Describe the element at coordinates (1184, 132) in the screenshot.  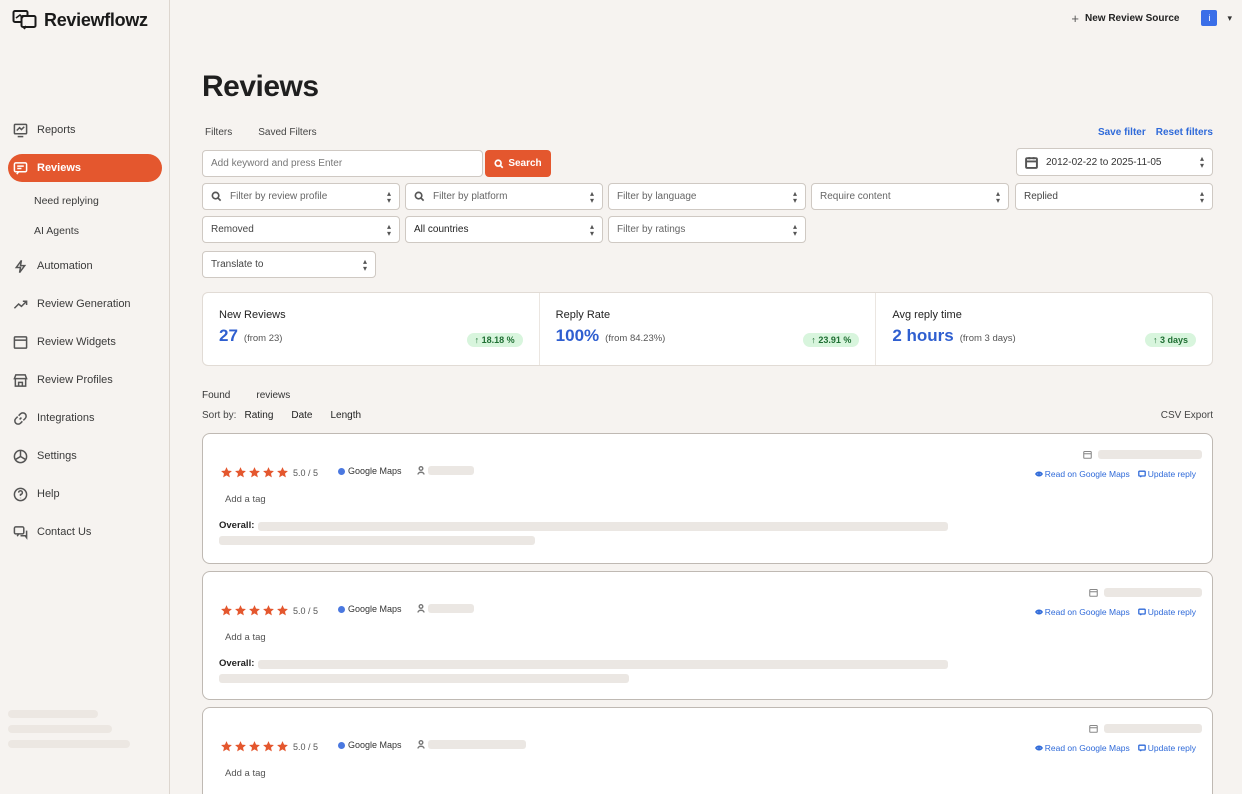
I see `reset-filters-link: Reset filters` at that location.